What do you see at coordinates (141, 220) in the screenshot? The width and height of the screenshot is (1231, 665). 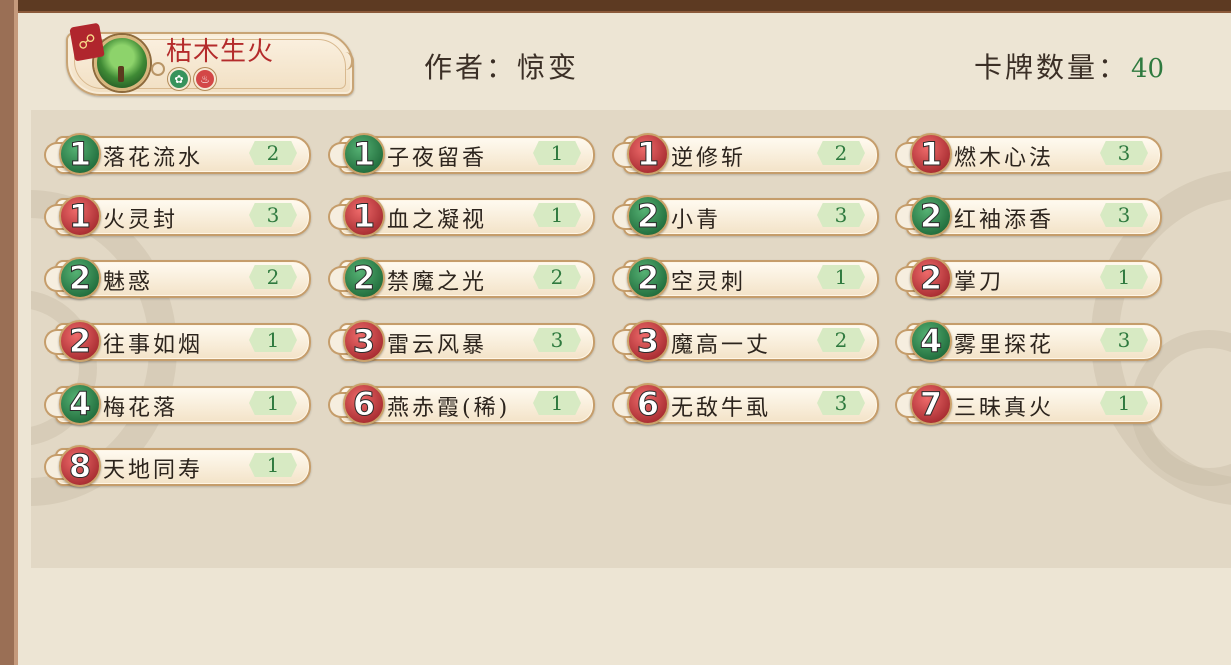 I see `card-name: 火灵封` at bounding box center [141, 220].